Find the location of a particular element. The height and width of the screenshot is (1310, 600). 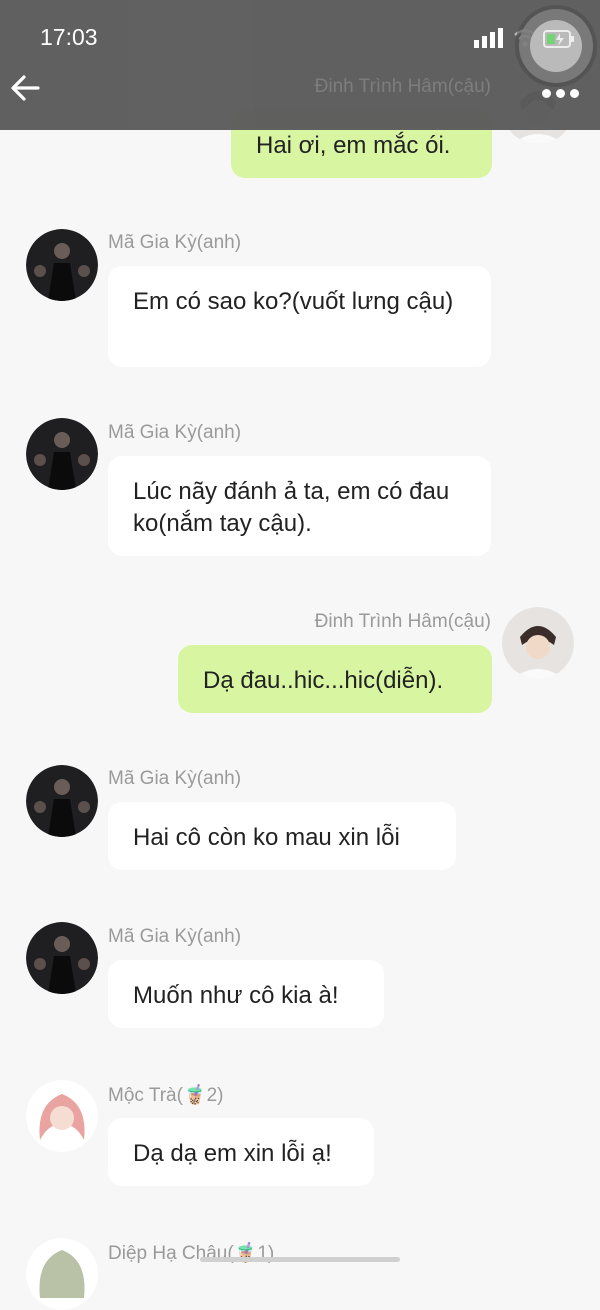

more-icon is located at coordinates (564, 92).